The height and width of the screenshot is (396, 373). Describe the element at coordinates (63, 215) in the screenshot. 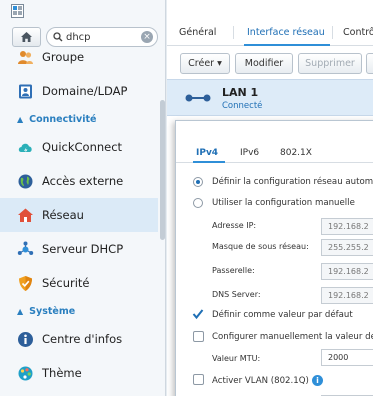

I see `sidebar-item-label: Réseau` at that location.